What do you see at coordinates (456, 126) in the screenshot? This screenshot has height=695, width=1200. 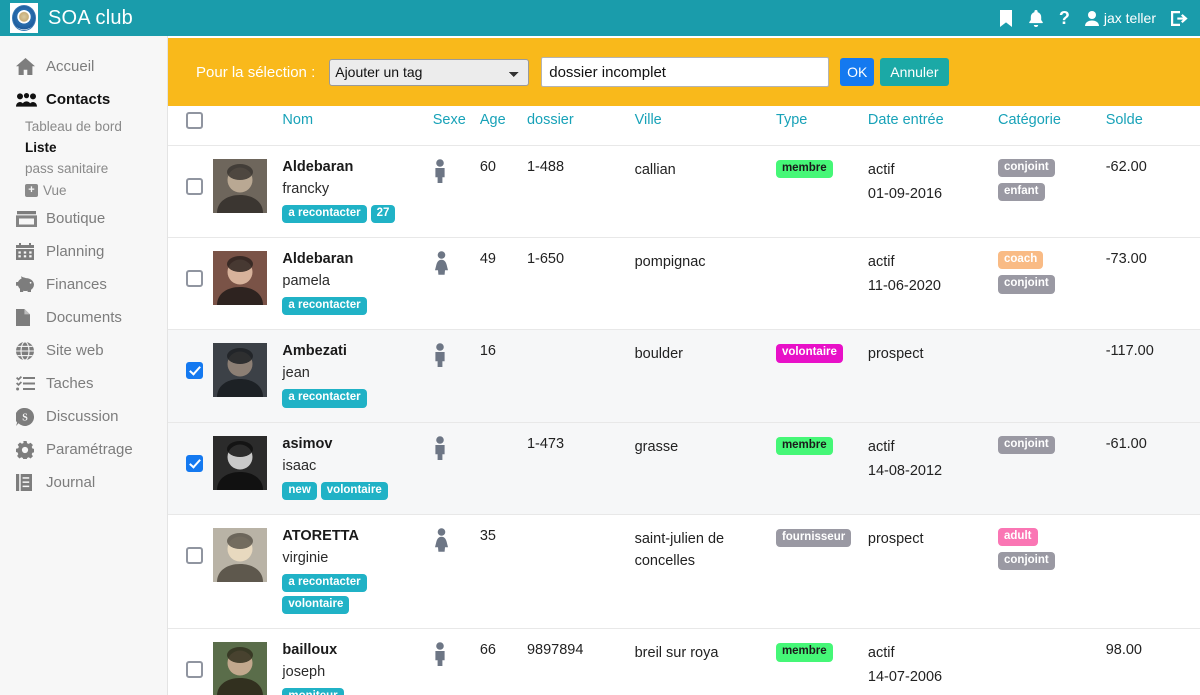 I see `column-sexe: Sexe` at bounding box center [456, 126].